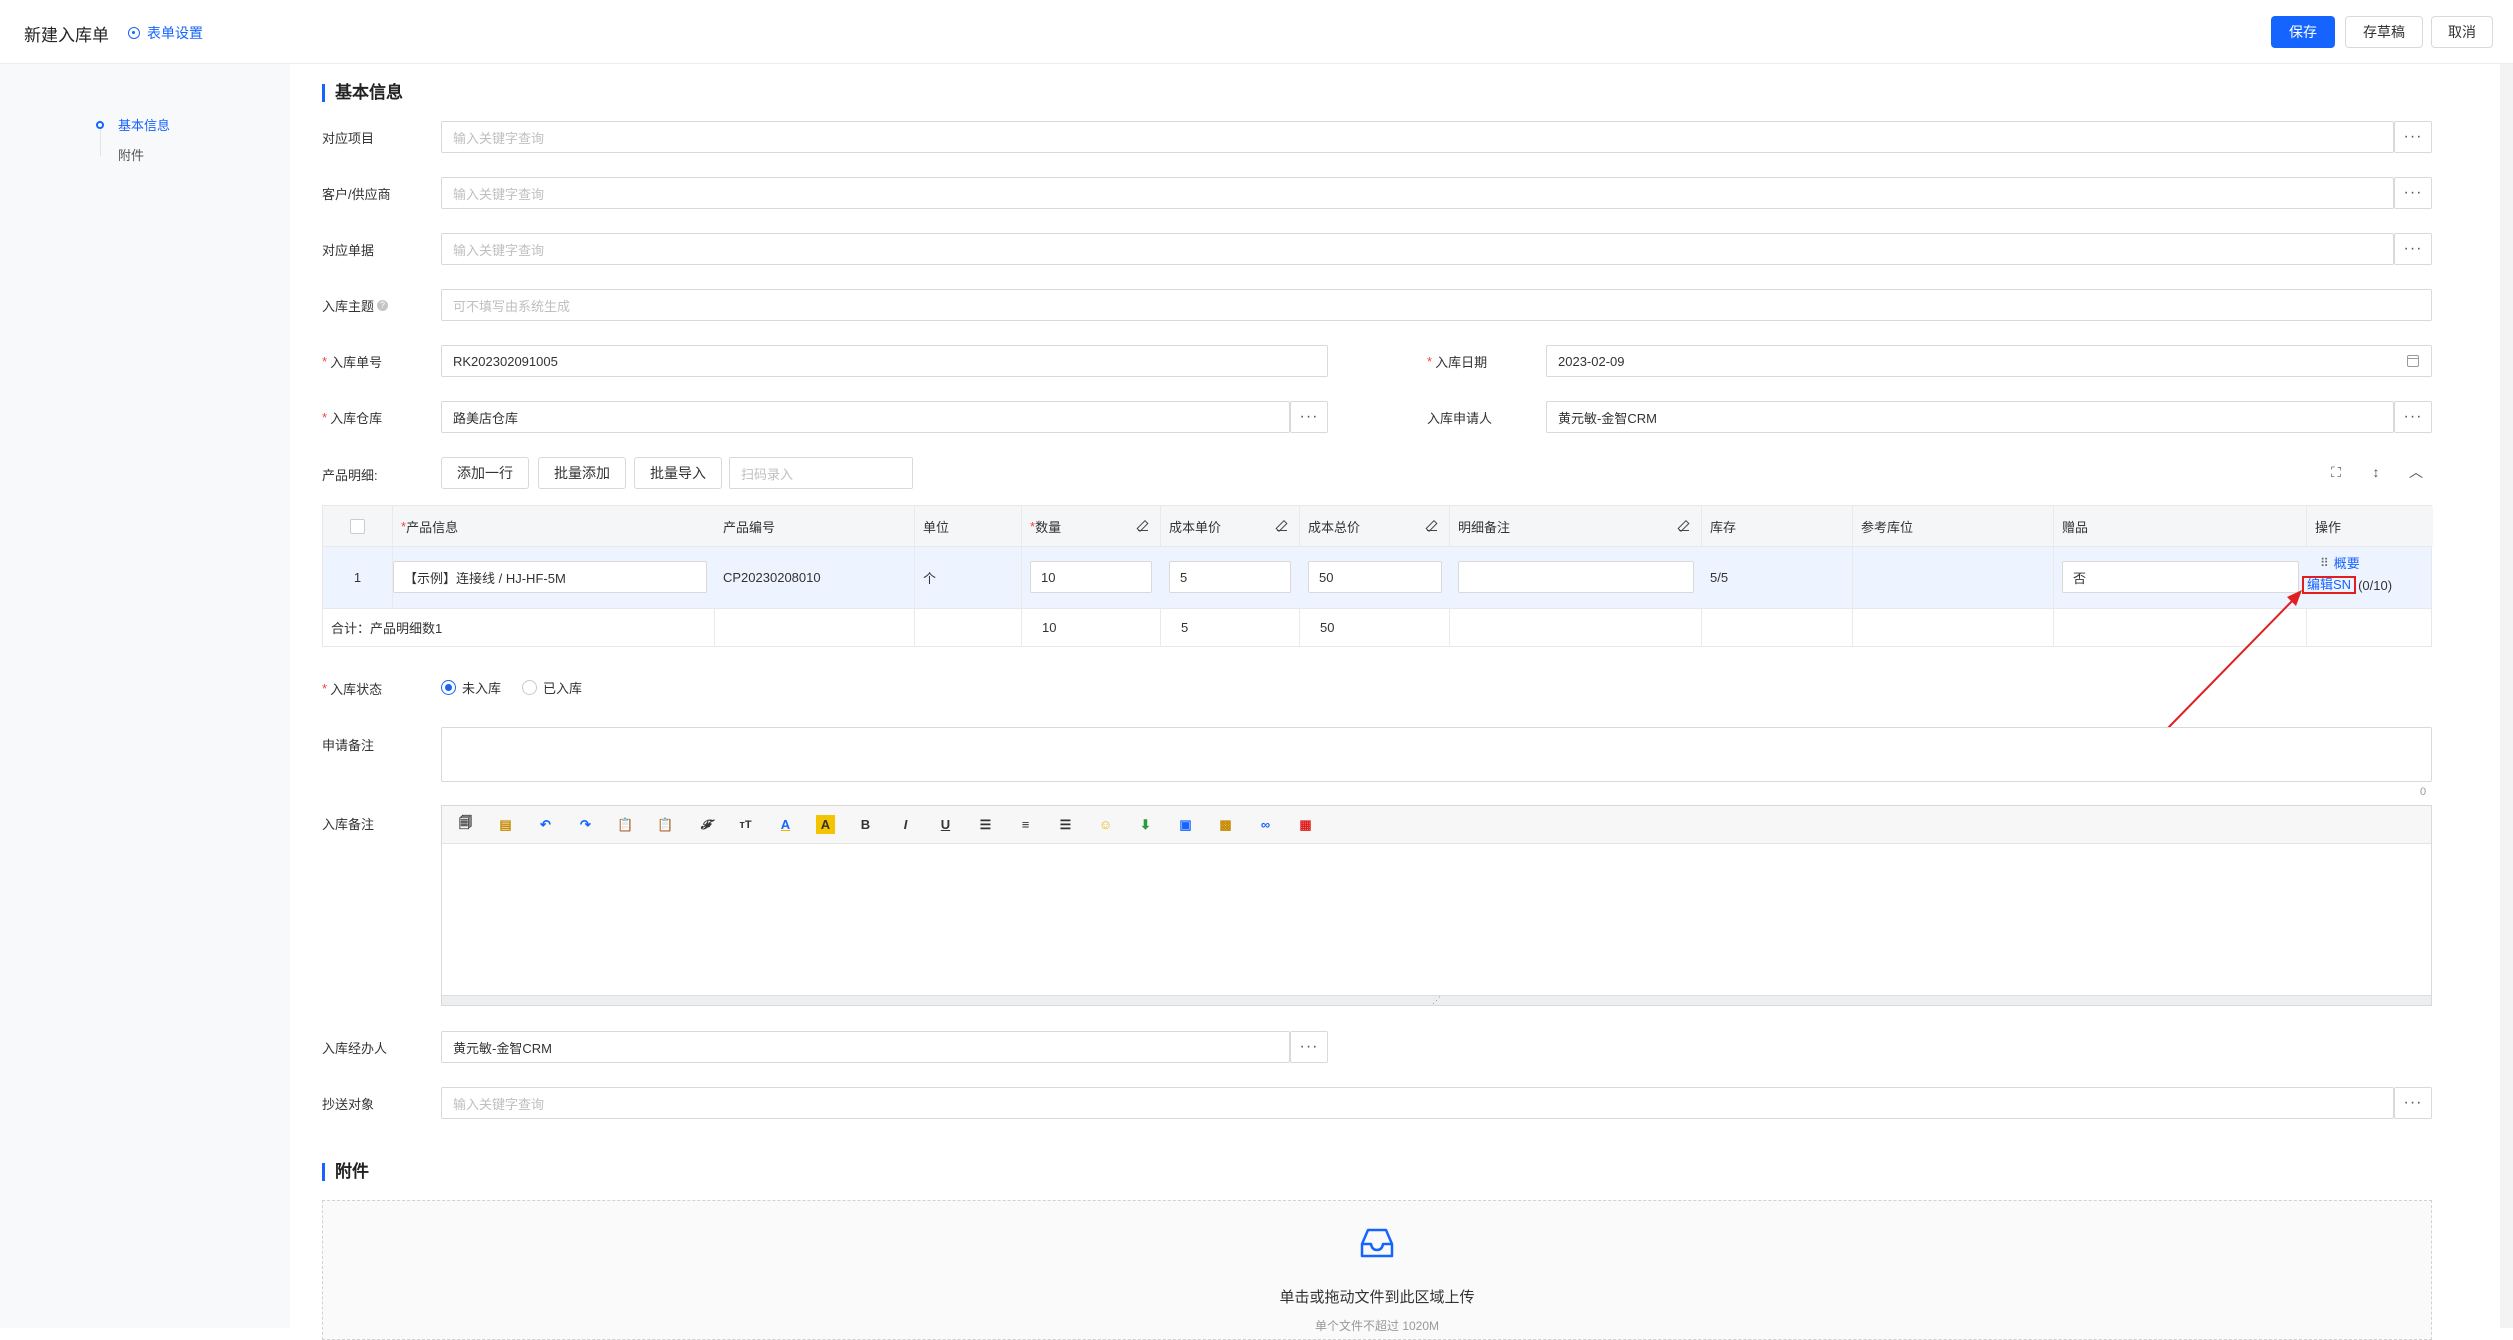 The width and height of the screenshot is (2513, 1340). Describe the element at coordinates (2376, 472) in the screenshot. I see `expand-icon: ↕` at that location.